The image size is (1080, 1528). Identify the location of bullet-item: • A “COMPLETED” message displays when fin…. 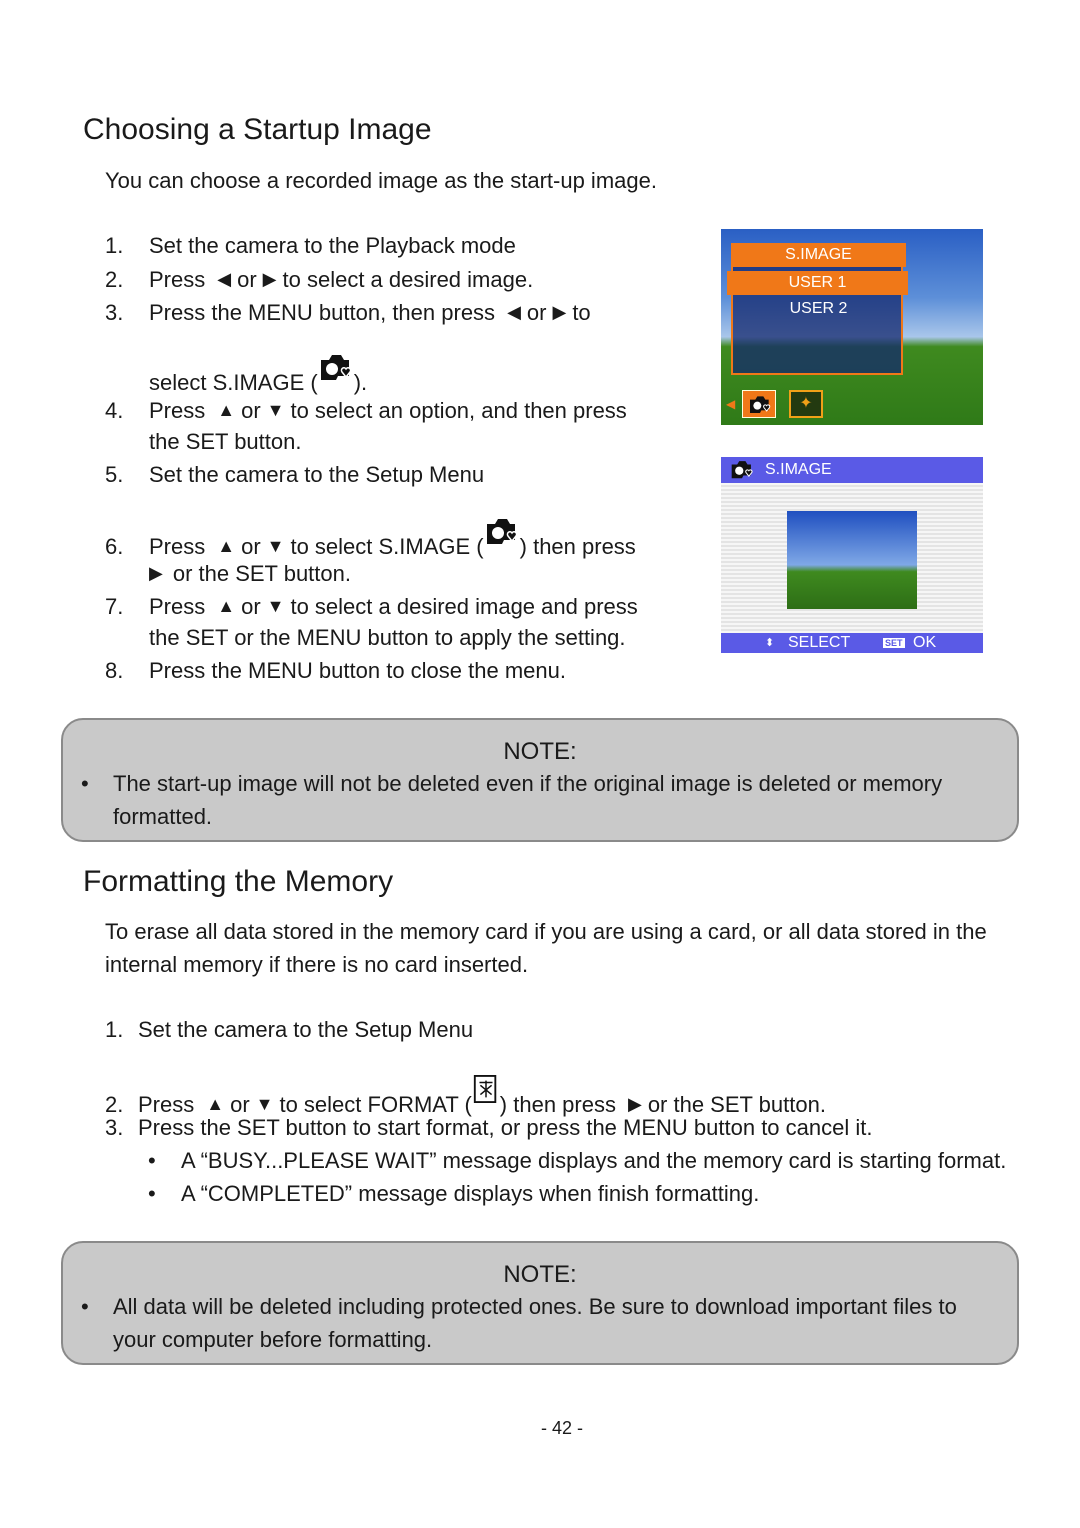
(453, 1194).